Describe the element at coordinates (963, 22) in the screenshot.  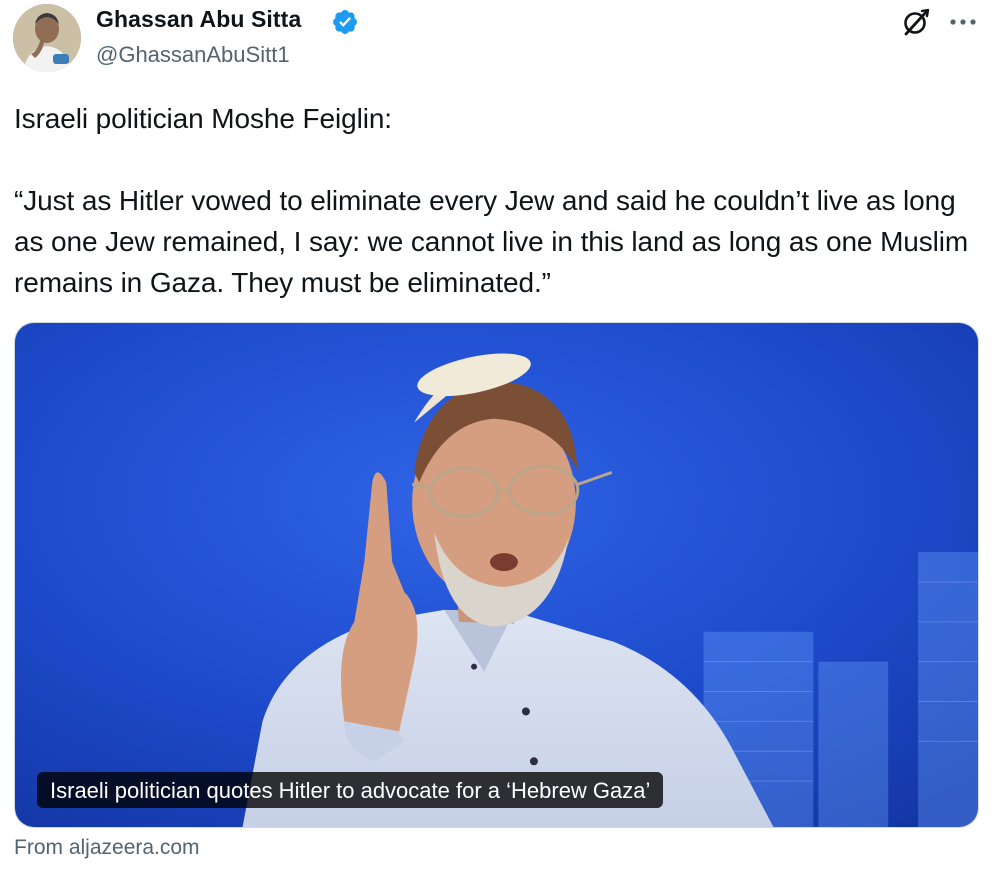
I see `more-options-icon` at that location.